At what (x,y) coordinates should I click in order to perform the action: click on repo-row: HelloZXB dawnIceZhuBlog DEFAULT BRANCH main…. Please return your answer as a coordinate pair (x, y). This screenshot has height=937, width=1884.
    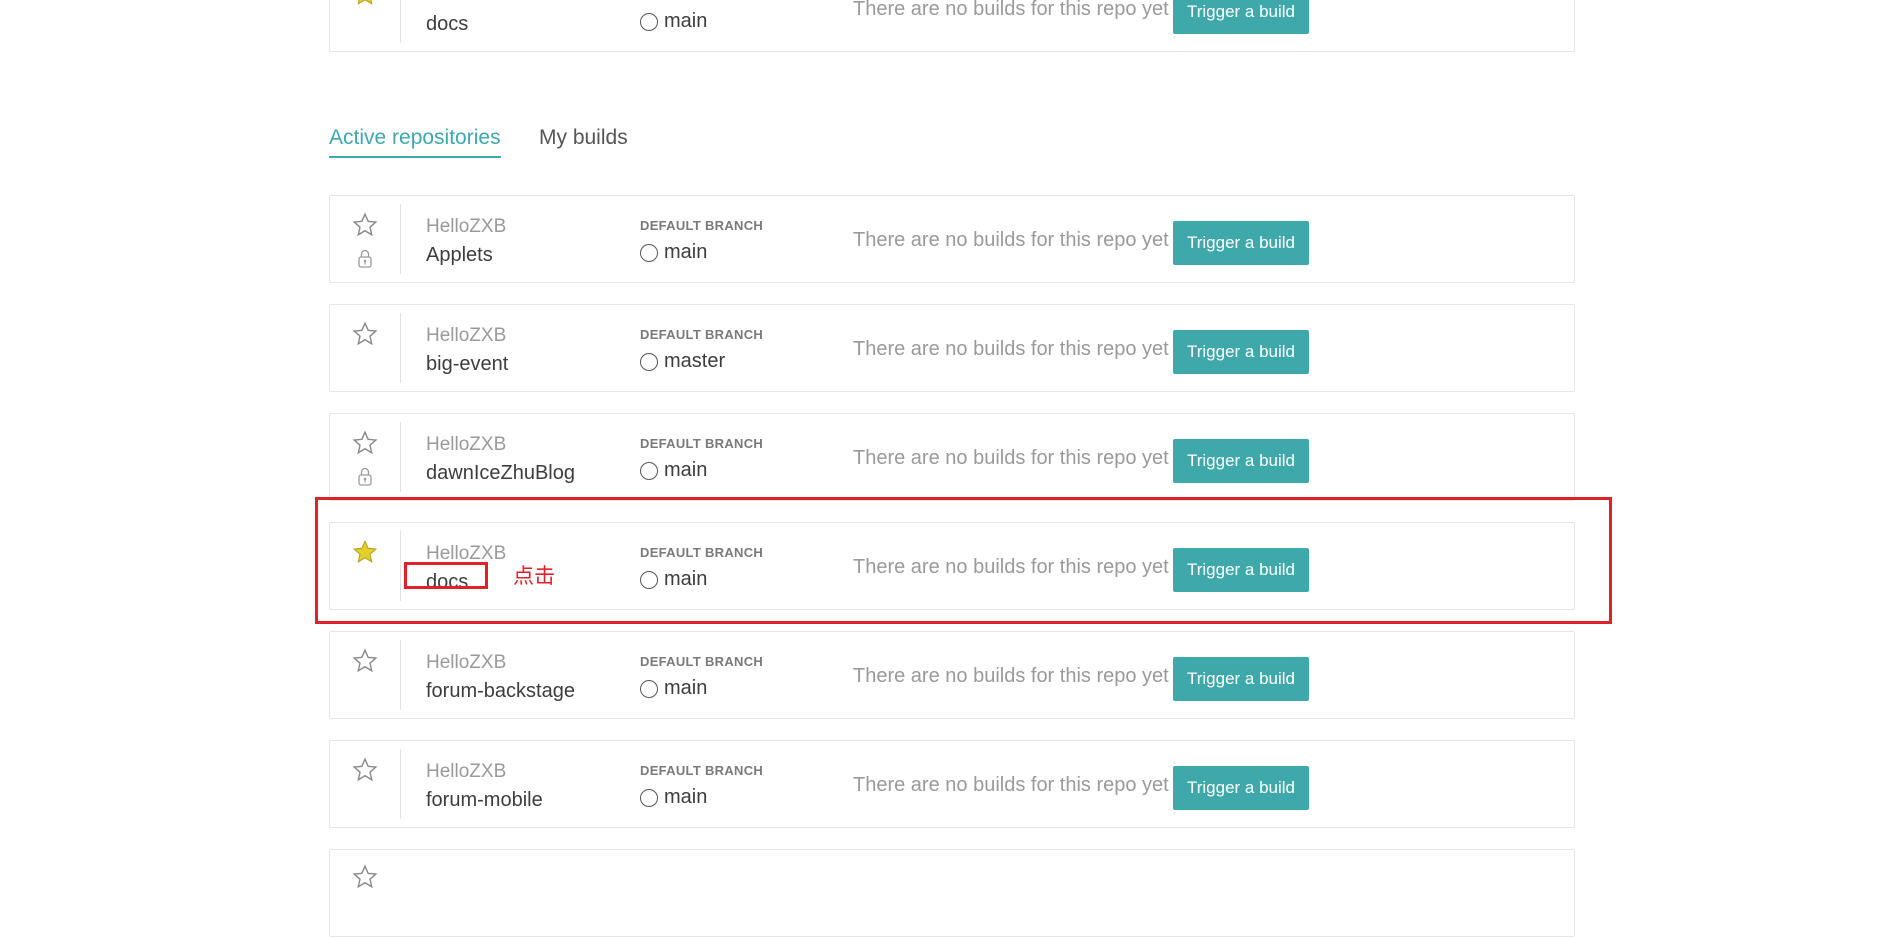
    Looking at the image, I should click on (952, 457).